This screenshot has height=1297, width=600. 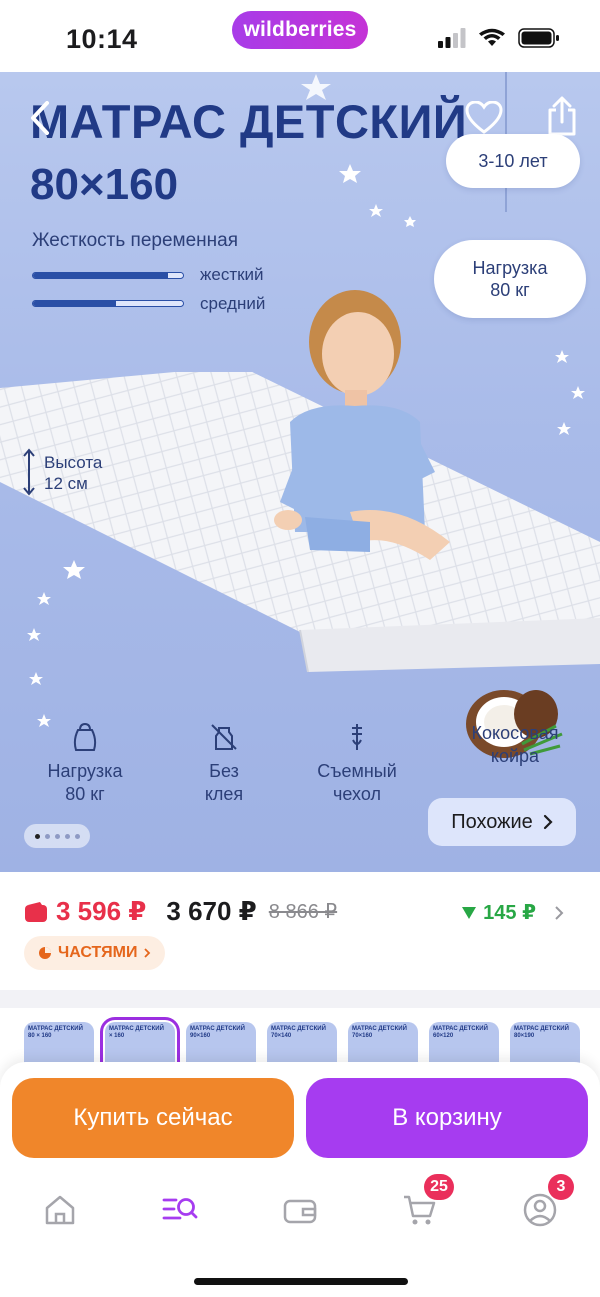 What do you see at coordinates (357, 794) in the screenshot?
I see `feature-cover-line2: чехол` at bounding box center [357, 794].